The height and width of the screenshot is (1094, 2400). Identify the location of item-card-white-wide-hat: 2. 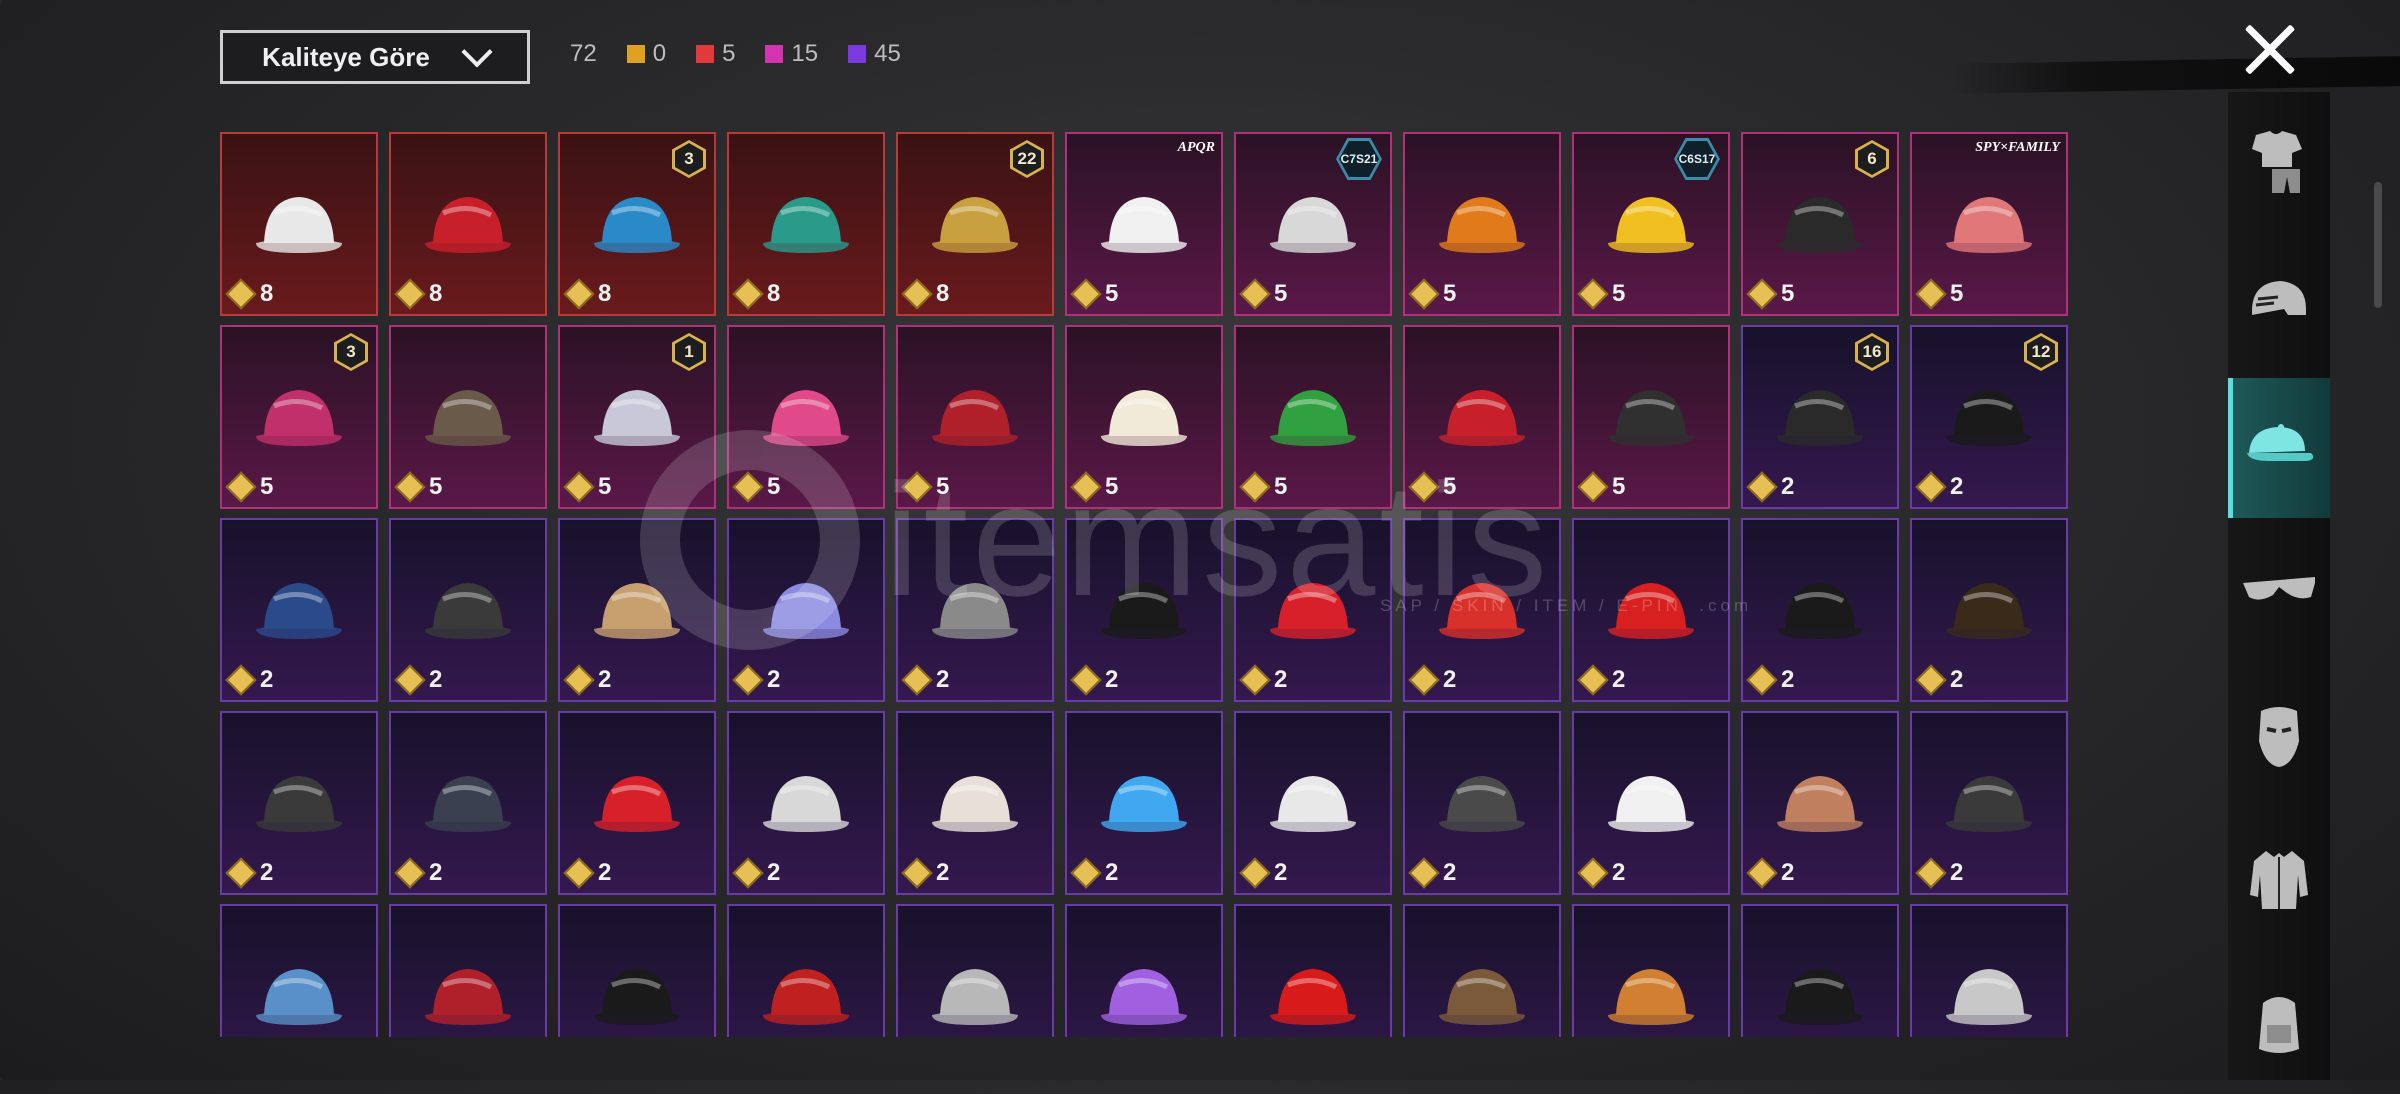
(806, 803).